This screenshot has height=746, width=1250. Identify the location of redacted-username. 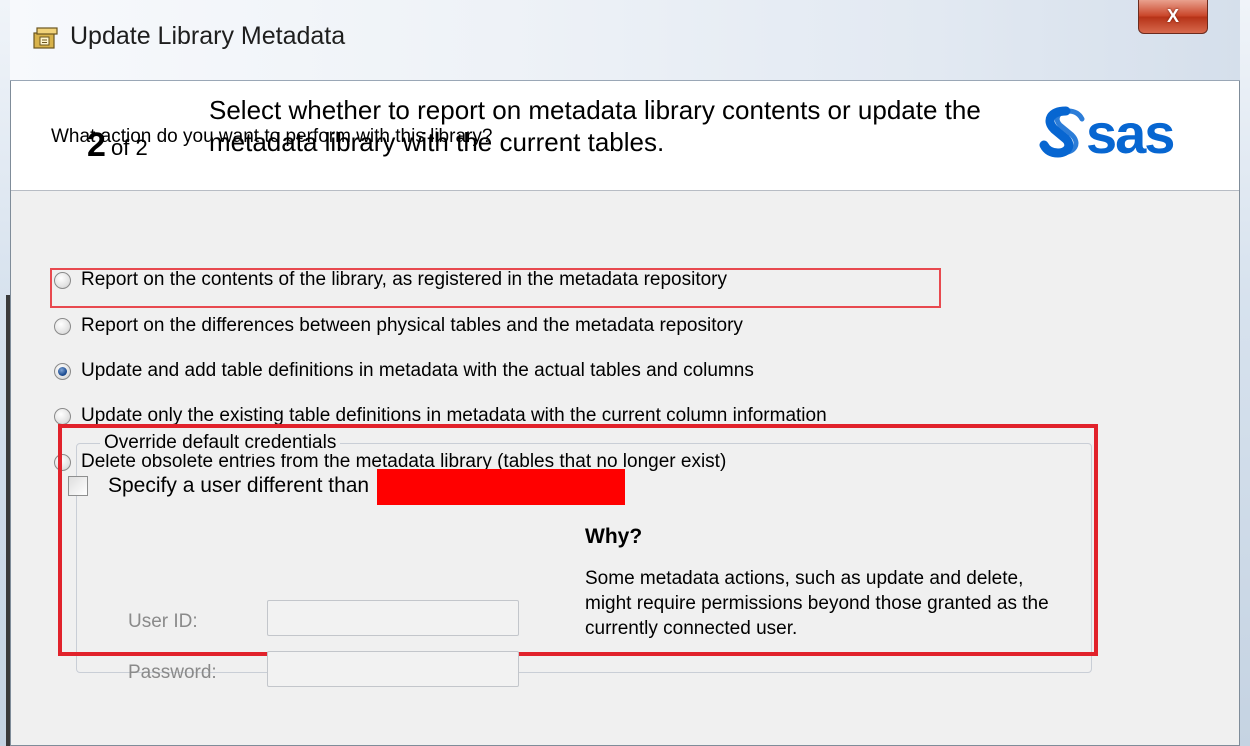
(501, 487).